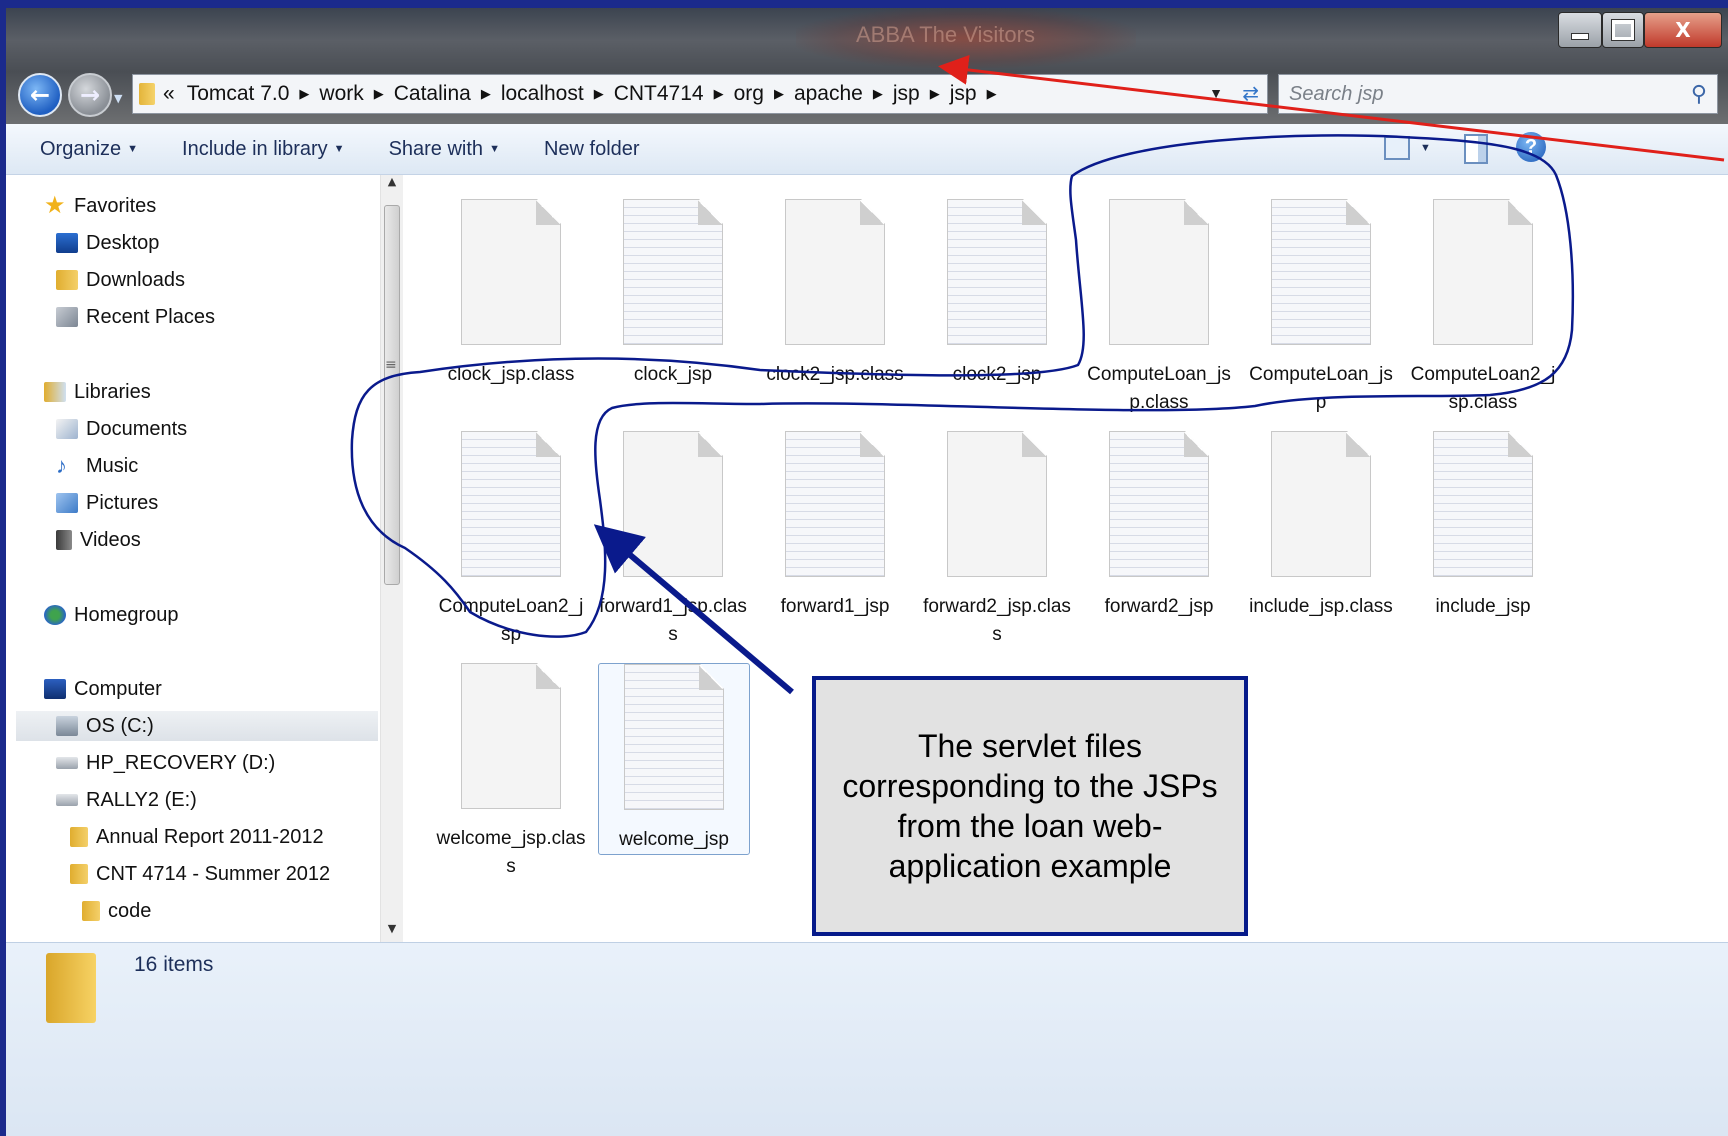 The height and width of the screenshot is (1136, 1728). Describe the element at coordinates (835, 526) in the screenshot. I see `file-item: forward1_jsp` at that location.